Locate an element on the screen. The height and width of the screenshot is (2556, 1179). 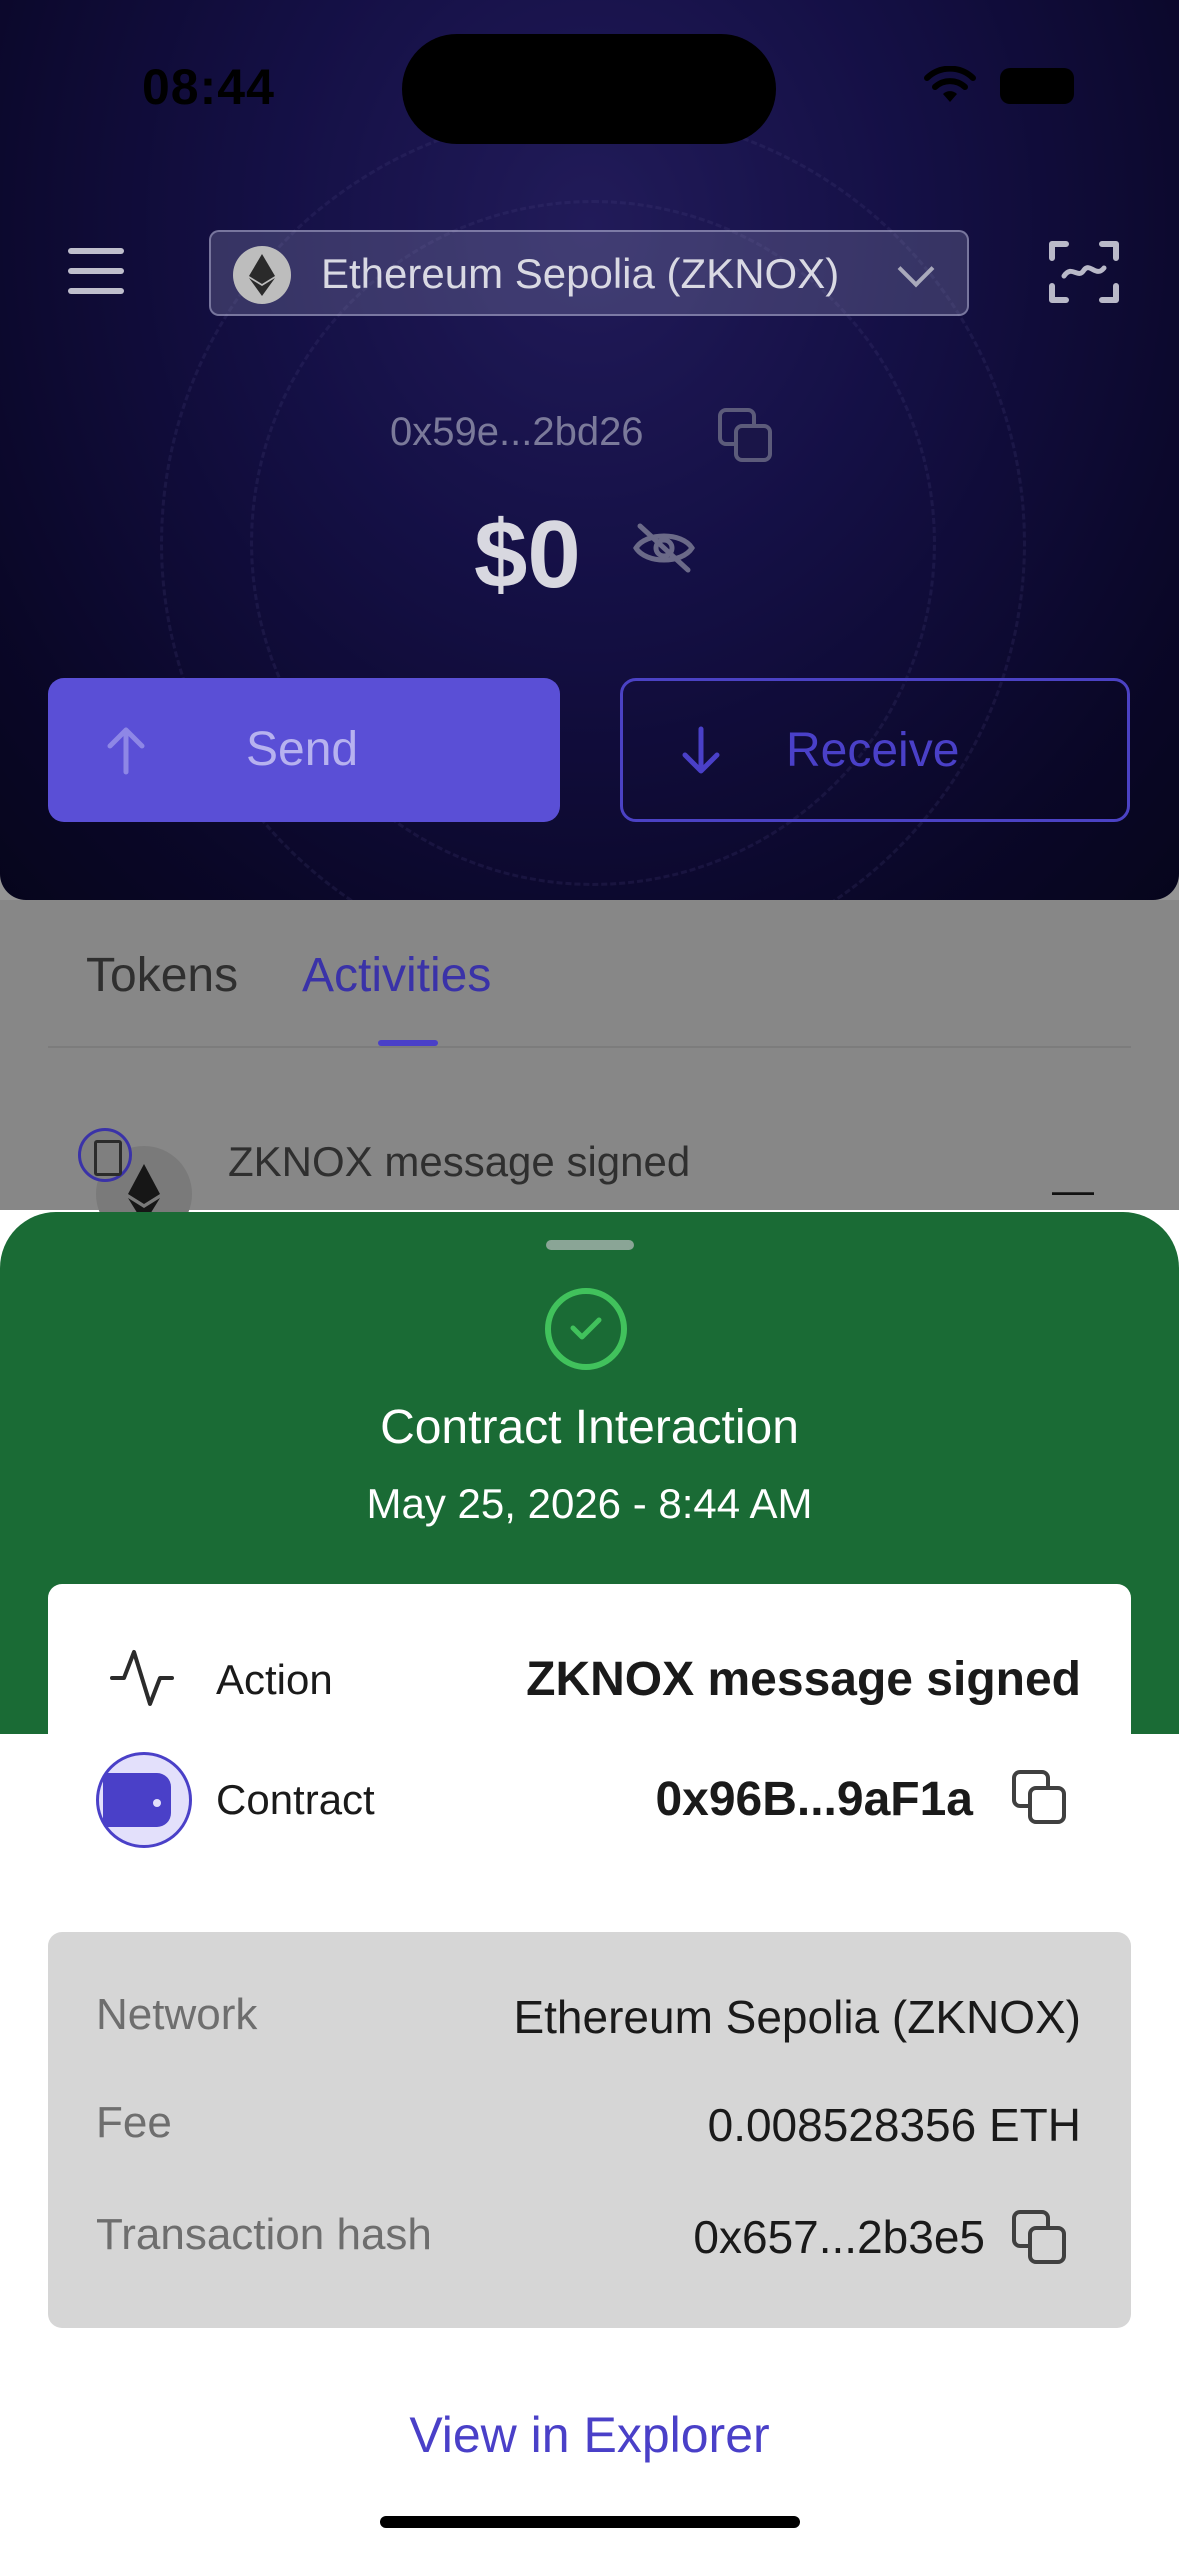
sheet-date: May 25, 2026 - 8:44 AM is located at coordinates (589, 1503).